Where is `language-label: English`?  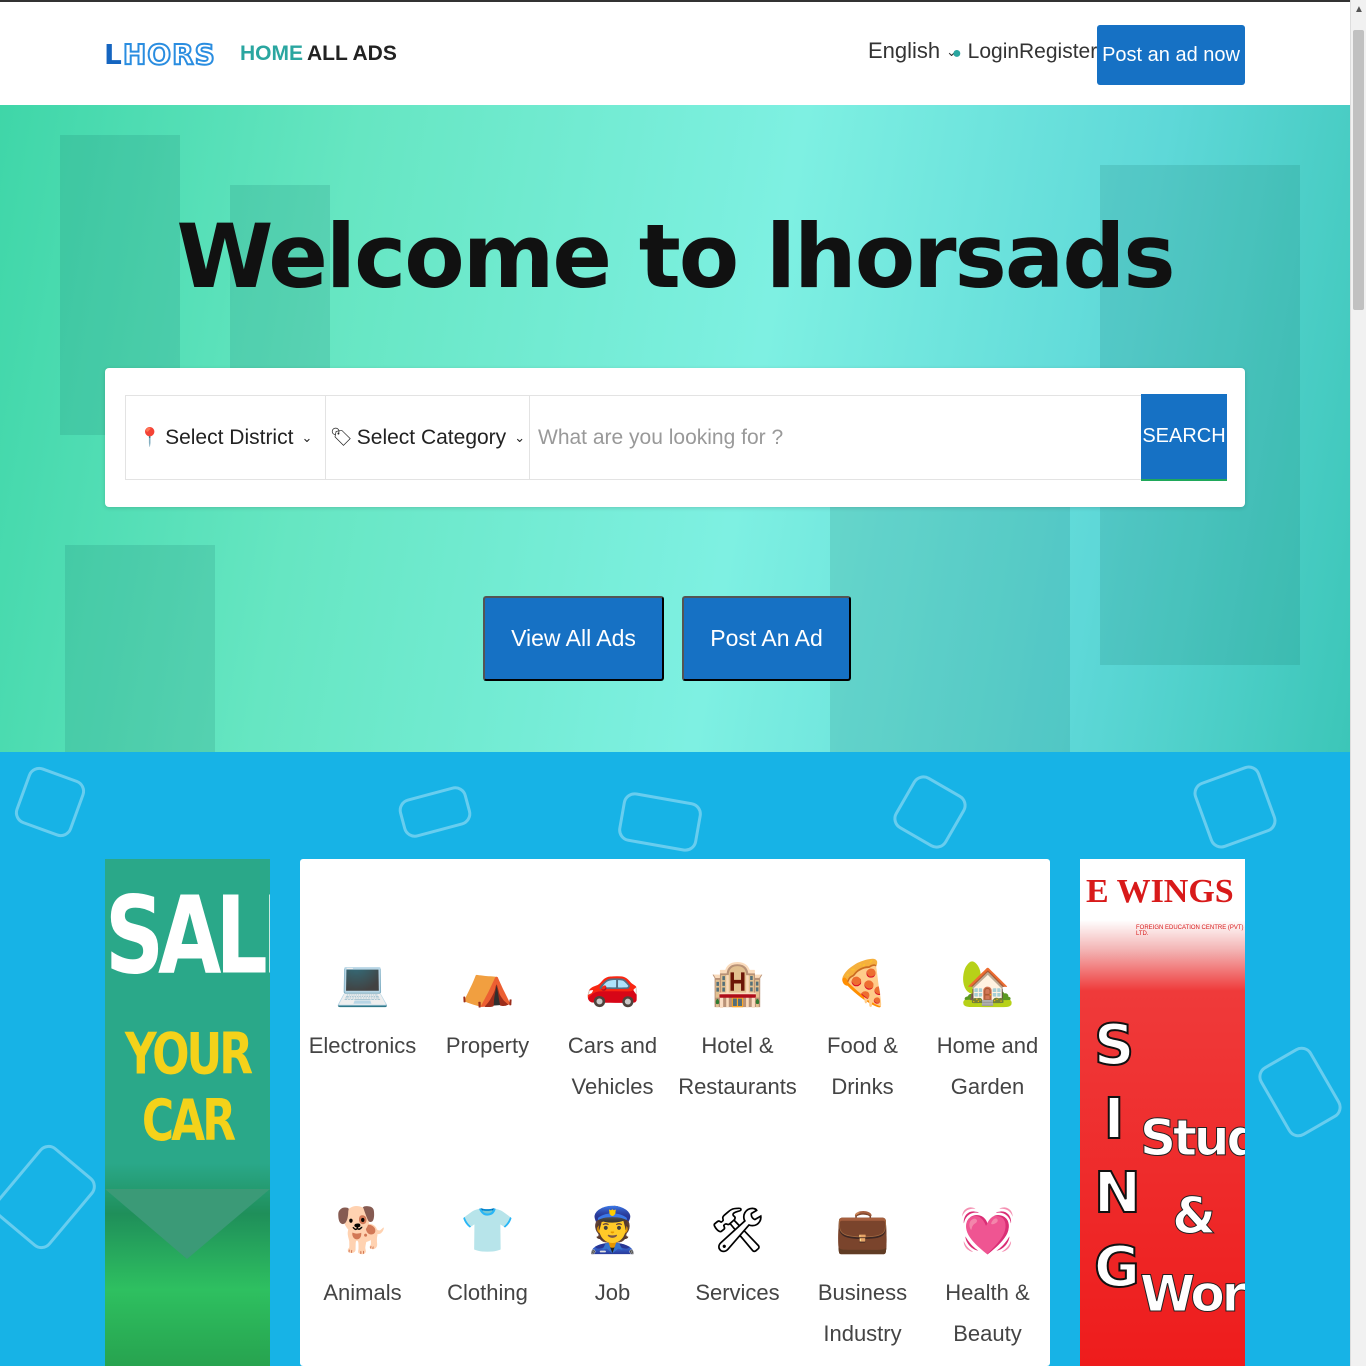
language-label: English is located at coordinates (904, 50).